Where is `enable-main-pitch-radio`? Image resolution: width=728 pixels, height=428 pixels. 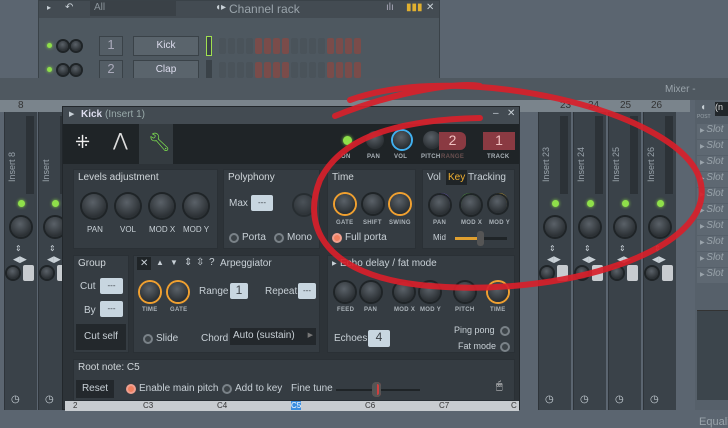
enable-main-pitch-radio is located at coordinates (131, 389).